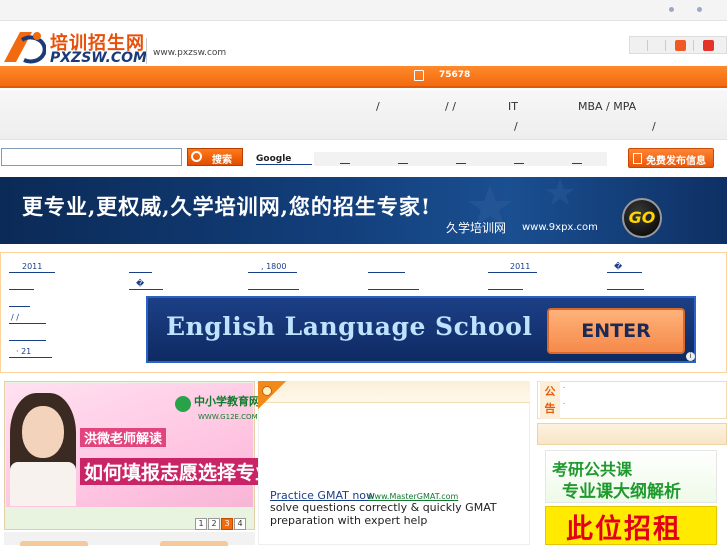 This screenshot has height=546, width=727. Describe the element at coordinates (228, 417) in the screenshot. I see `slideshow-logo-url: WWW.G12E.COM` at that location.